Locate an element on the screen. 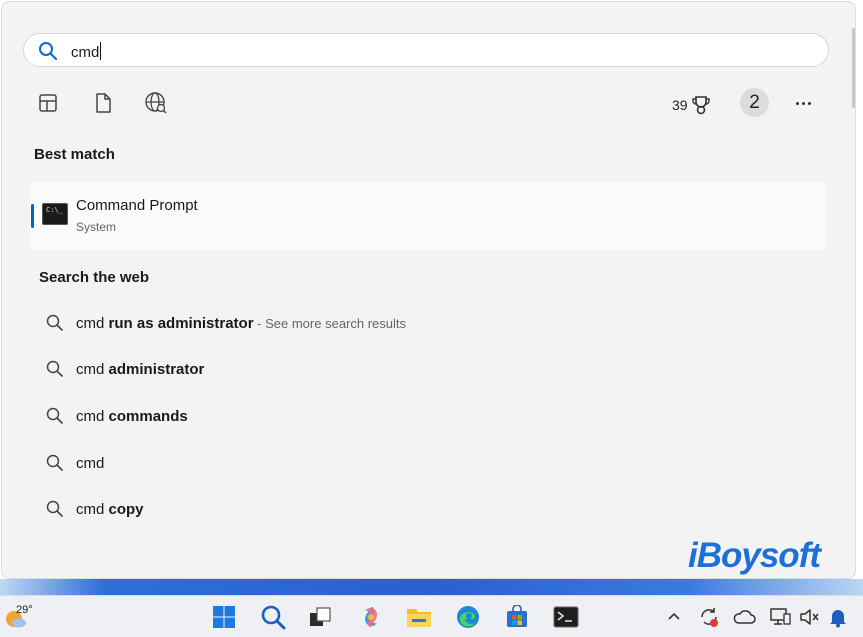  task-view-button is located at coordinates (320, 617).